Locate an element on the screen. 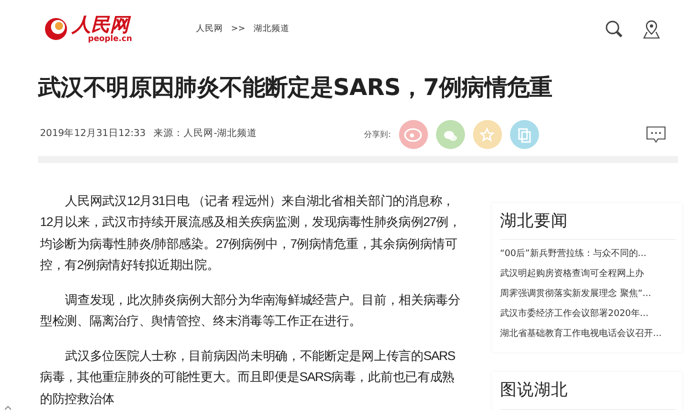 This screenshot has height=410, width=698. article-title: 武汉不明原因肺炎不能断定是SARS，7例病情危重 is located at coordinates (296, 88).